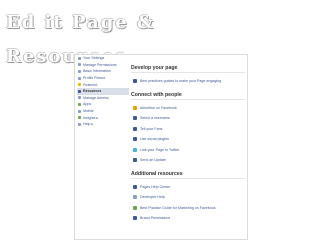 The width and height of the screenshot is (320, 240). I want to click on sidebar-item-label: Your Settings, so click(94, 58).